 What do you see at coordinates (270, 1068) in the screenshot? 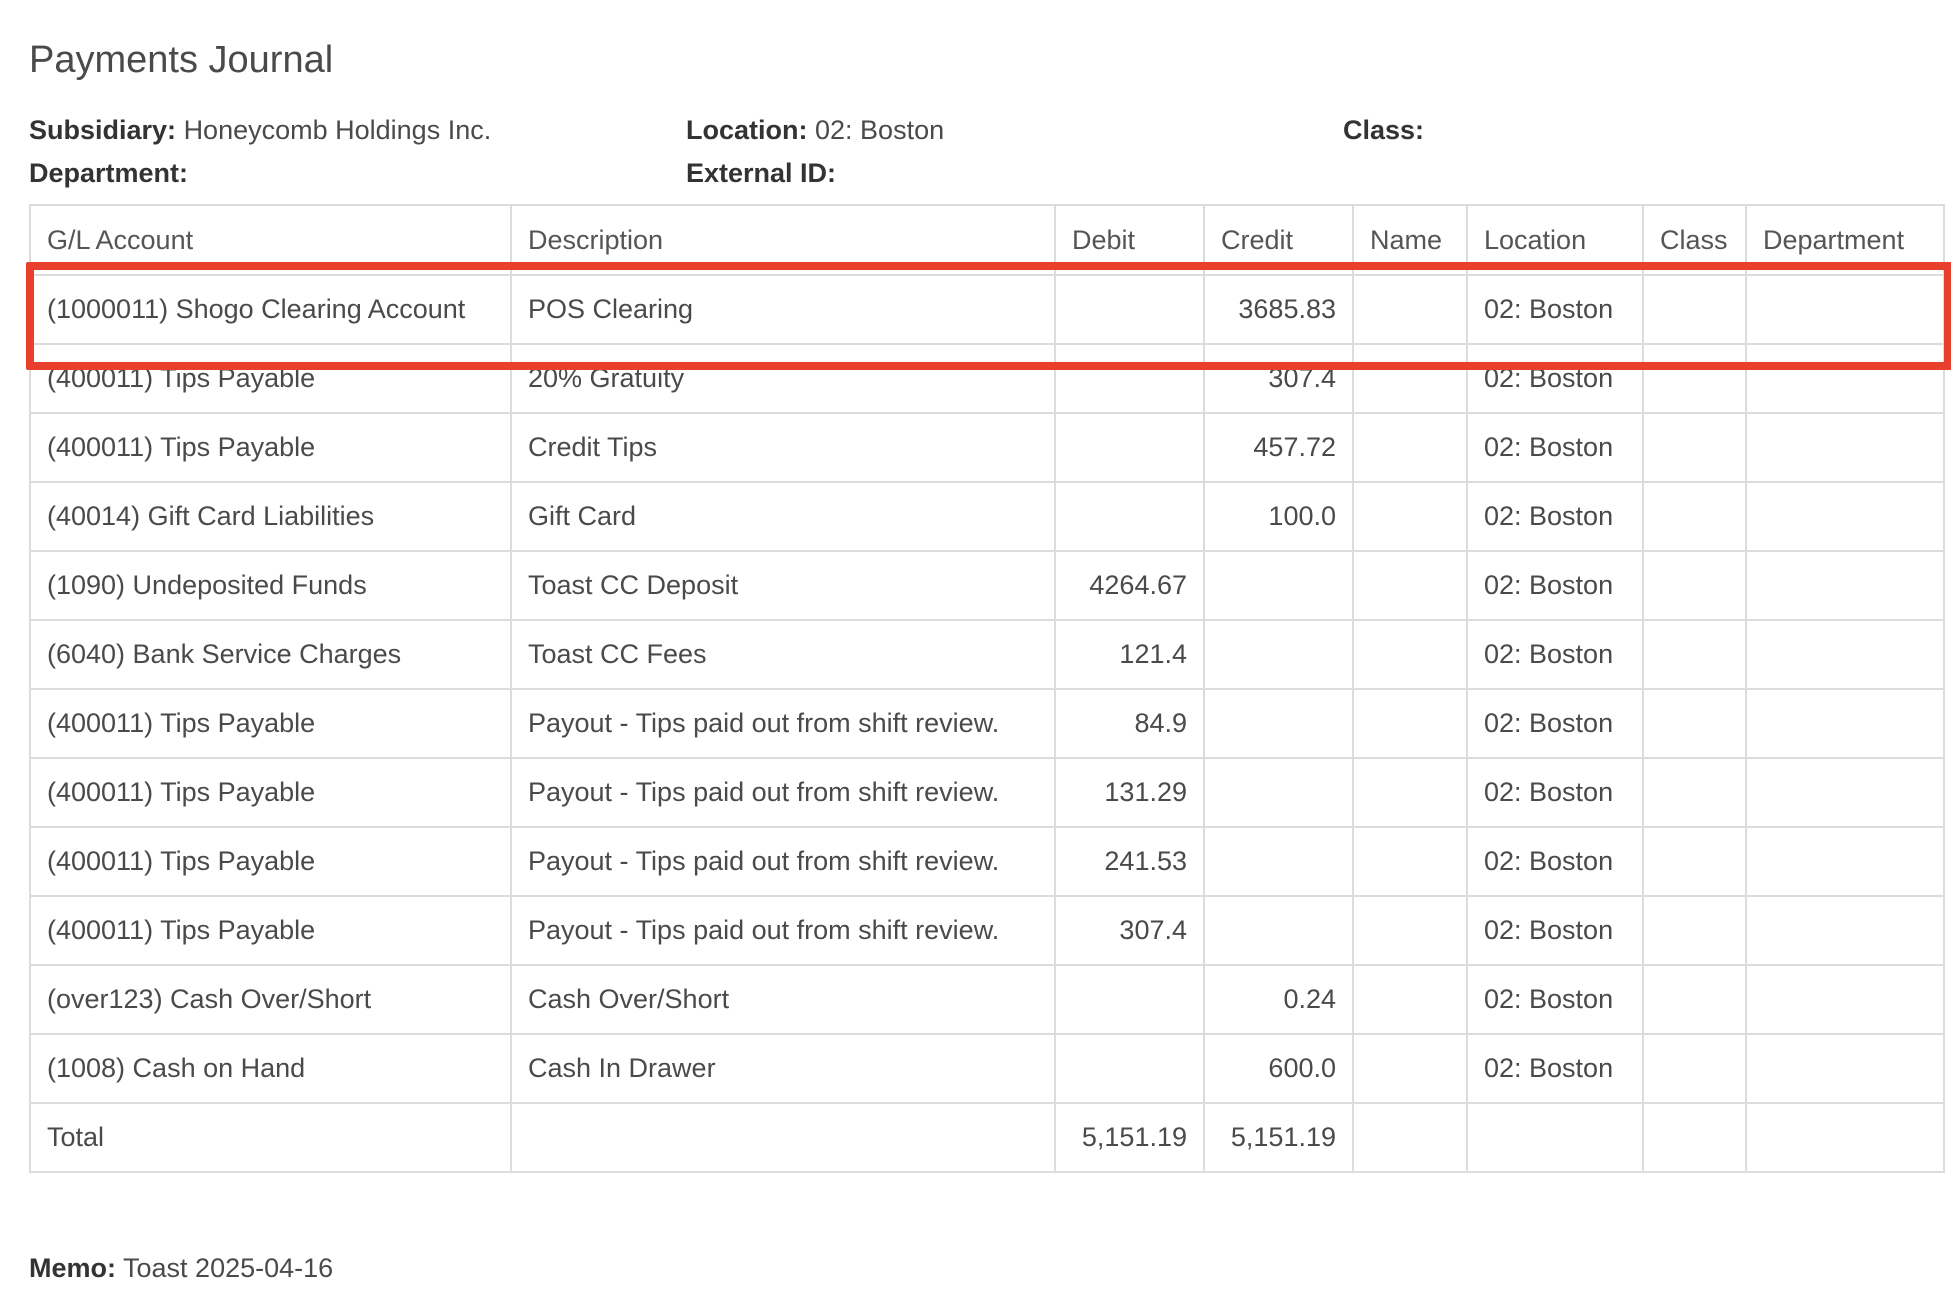
I see `cell-gl-account: (1008) Cash on Hand` at bounding box center [270, 1068].